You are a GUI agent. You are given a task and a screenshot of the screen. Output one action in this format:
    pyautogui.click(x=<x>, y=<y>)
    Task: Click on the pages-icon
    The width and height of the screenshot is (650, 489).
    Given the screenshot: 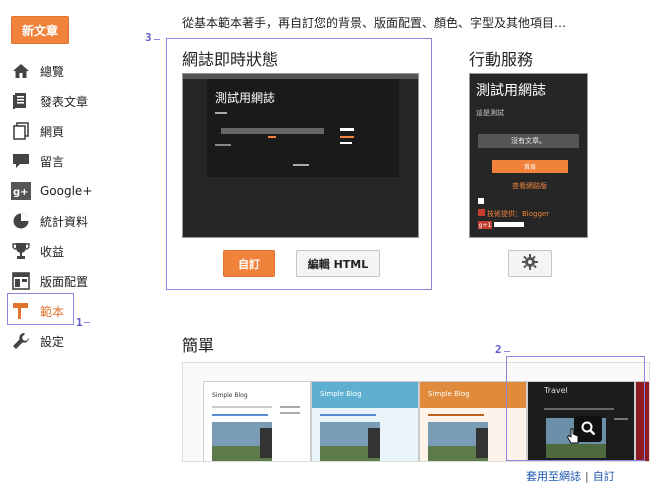 What is the action you would take?
    pyautogui.click(x=21, y=131)
    